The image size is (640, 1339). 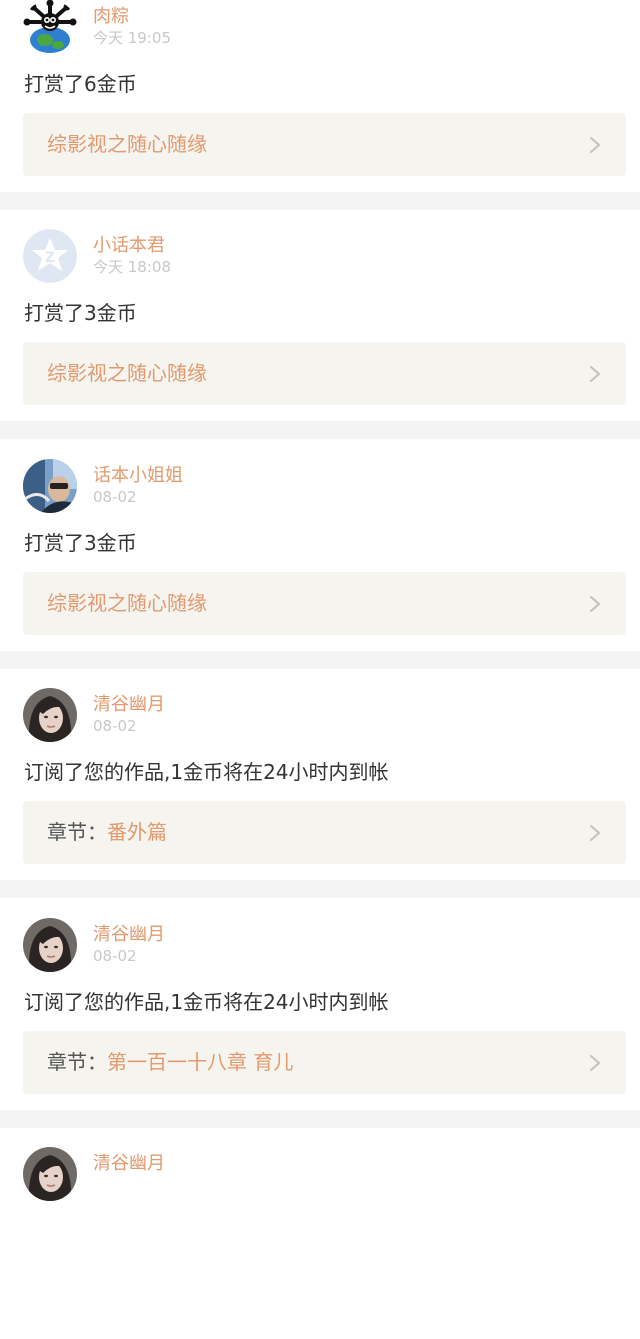 I want to click on notification-card: 话本小姐姐 08-02 打赏了3金币 综影视之随心随缘, so click(x=320, y=555).